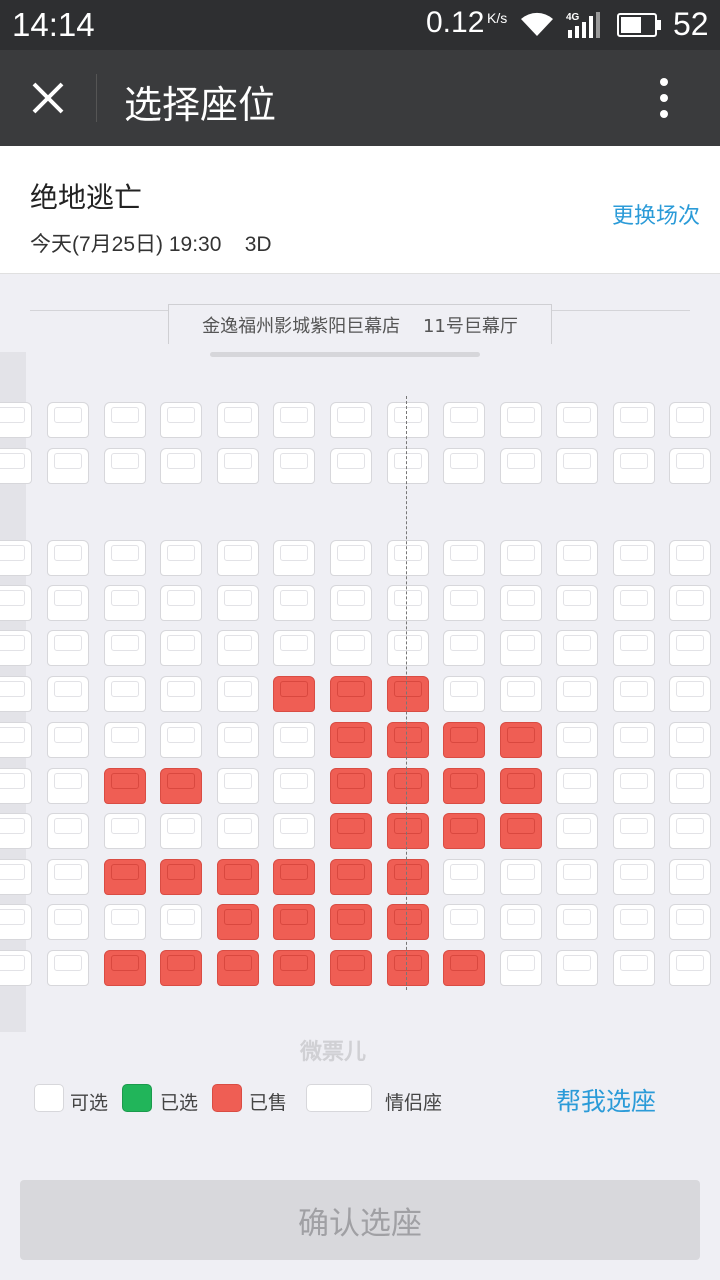  Describe the element at coordinates (48, 98) in the screenshot. I see `close-button` at that location.